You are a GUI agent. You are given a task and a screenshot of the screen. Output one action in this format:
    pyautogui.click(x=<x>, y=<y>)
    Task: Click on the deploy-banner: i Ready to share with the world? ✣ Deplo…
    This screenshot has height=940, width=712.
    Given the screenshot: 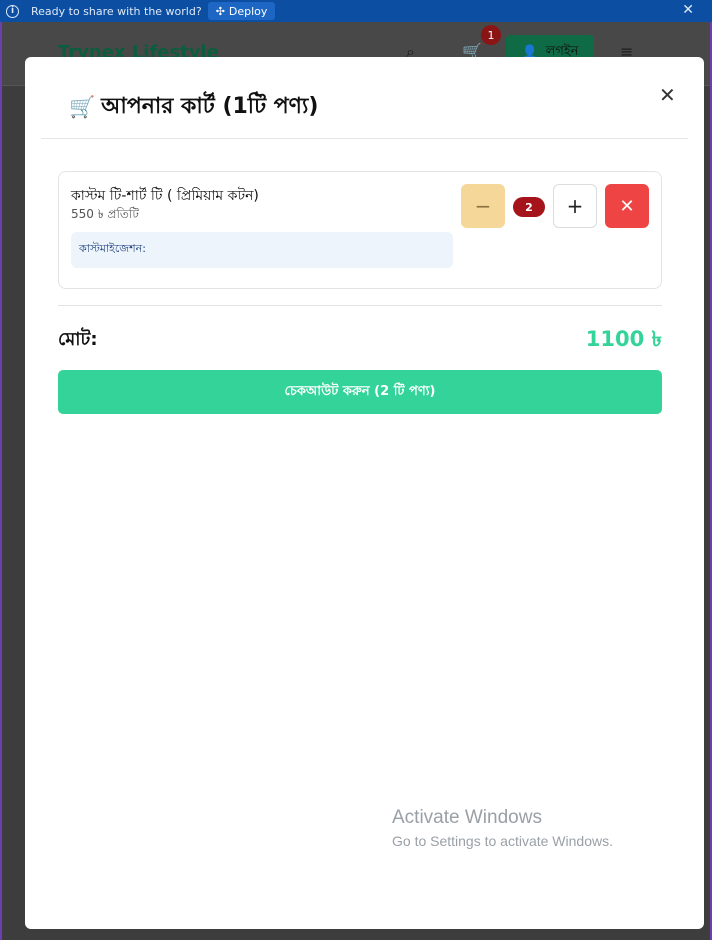 What is the action you would take?
    pyautogui.click(x=356, y=11)
    